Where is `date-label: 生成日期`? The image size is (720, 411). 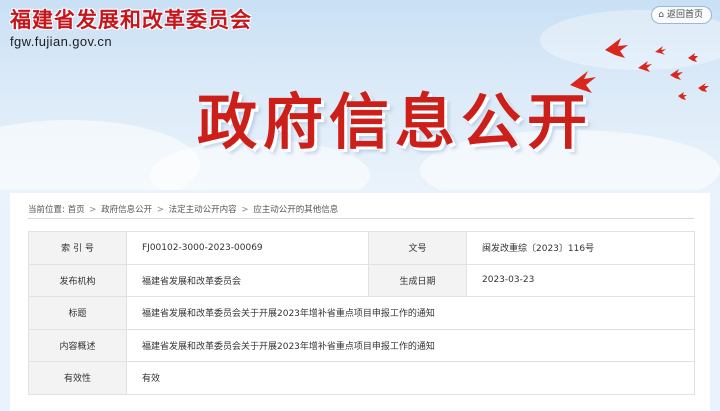 date-label: 生成日期 is located at coordinates (417, 280).